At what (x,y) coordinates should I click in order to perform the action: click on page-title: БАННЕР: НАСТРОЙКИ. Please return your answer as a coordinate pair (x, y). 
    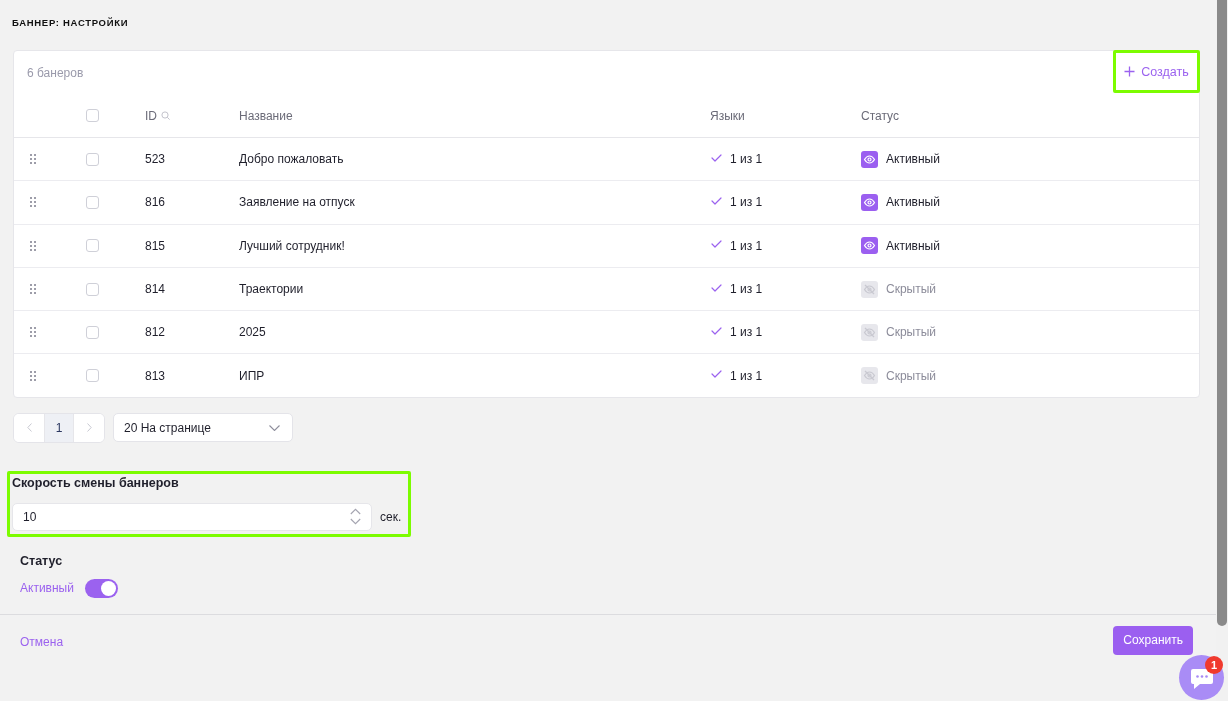
    Looking at the image, I should click on (70, 22).